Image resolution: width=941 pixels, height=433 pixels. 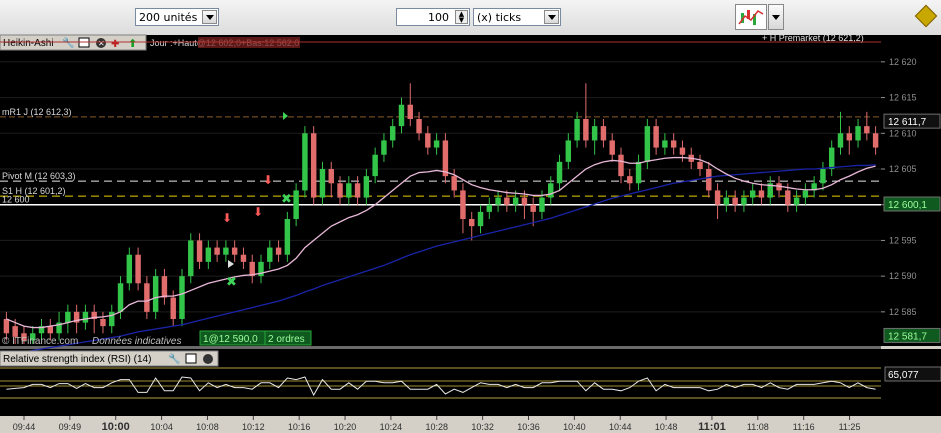 I want to click on price-tick-label: 12 595, so click(x=903, y=240).